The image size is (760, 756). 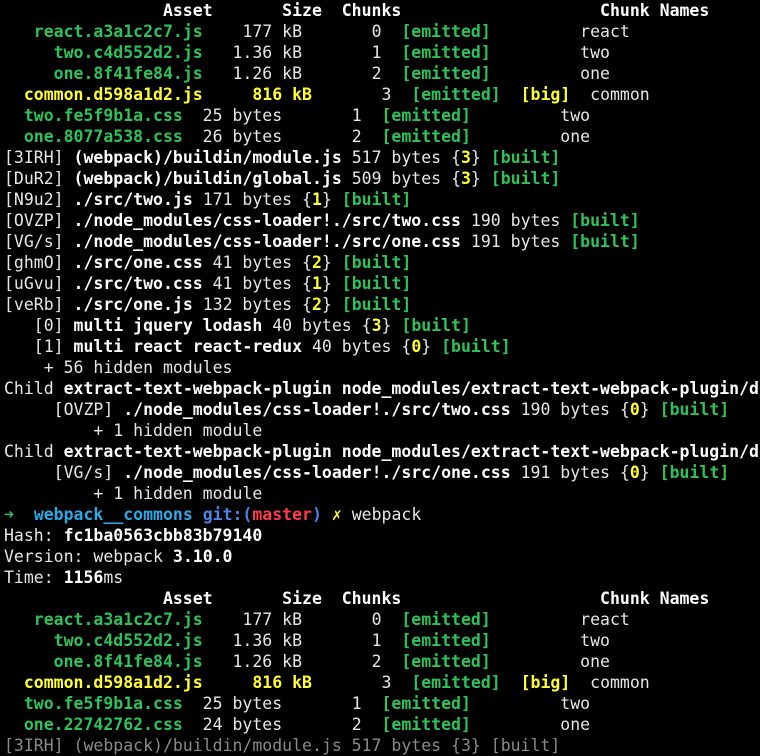 What do you see at coordinates (302, 661) in the screenshot?
I see `terminal-text-segment: 1.26 kB 2` at bounding box center [302, 661].